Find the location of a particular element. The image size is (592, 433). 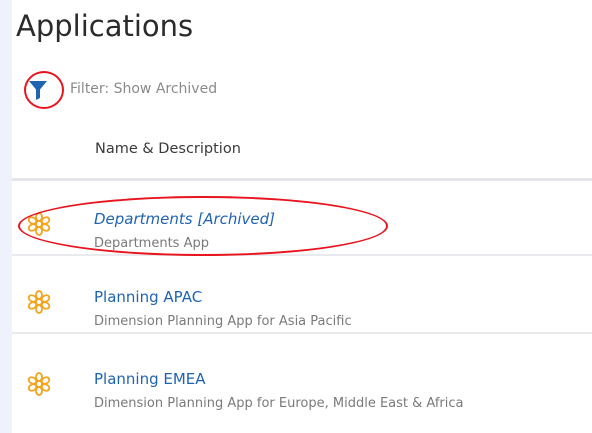

app-description: Dimension Planning App for Asia Pacific is located at coordinates (223, 321).